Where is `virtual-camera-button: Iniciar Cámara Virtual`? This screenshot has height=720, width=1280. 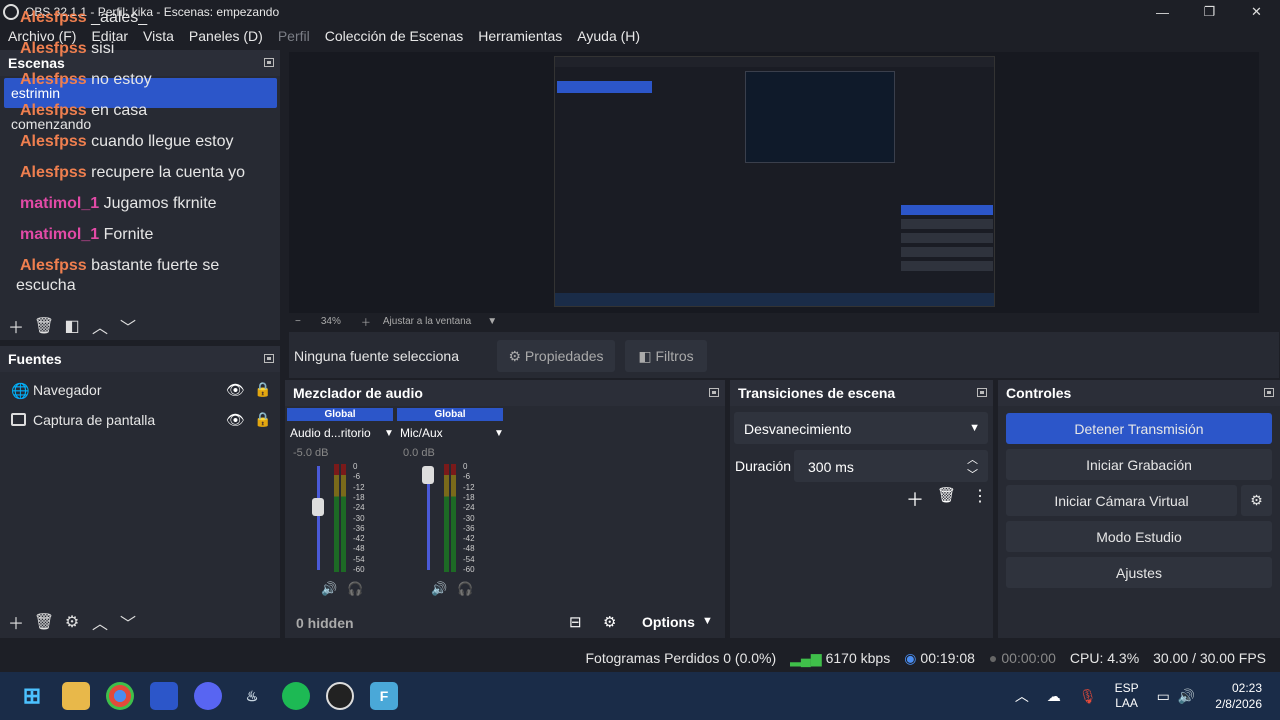 virtual-camera-button: Iniciar Cámara Virtual is located at coordinates (1121, 500).